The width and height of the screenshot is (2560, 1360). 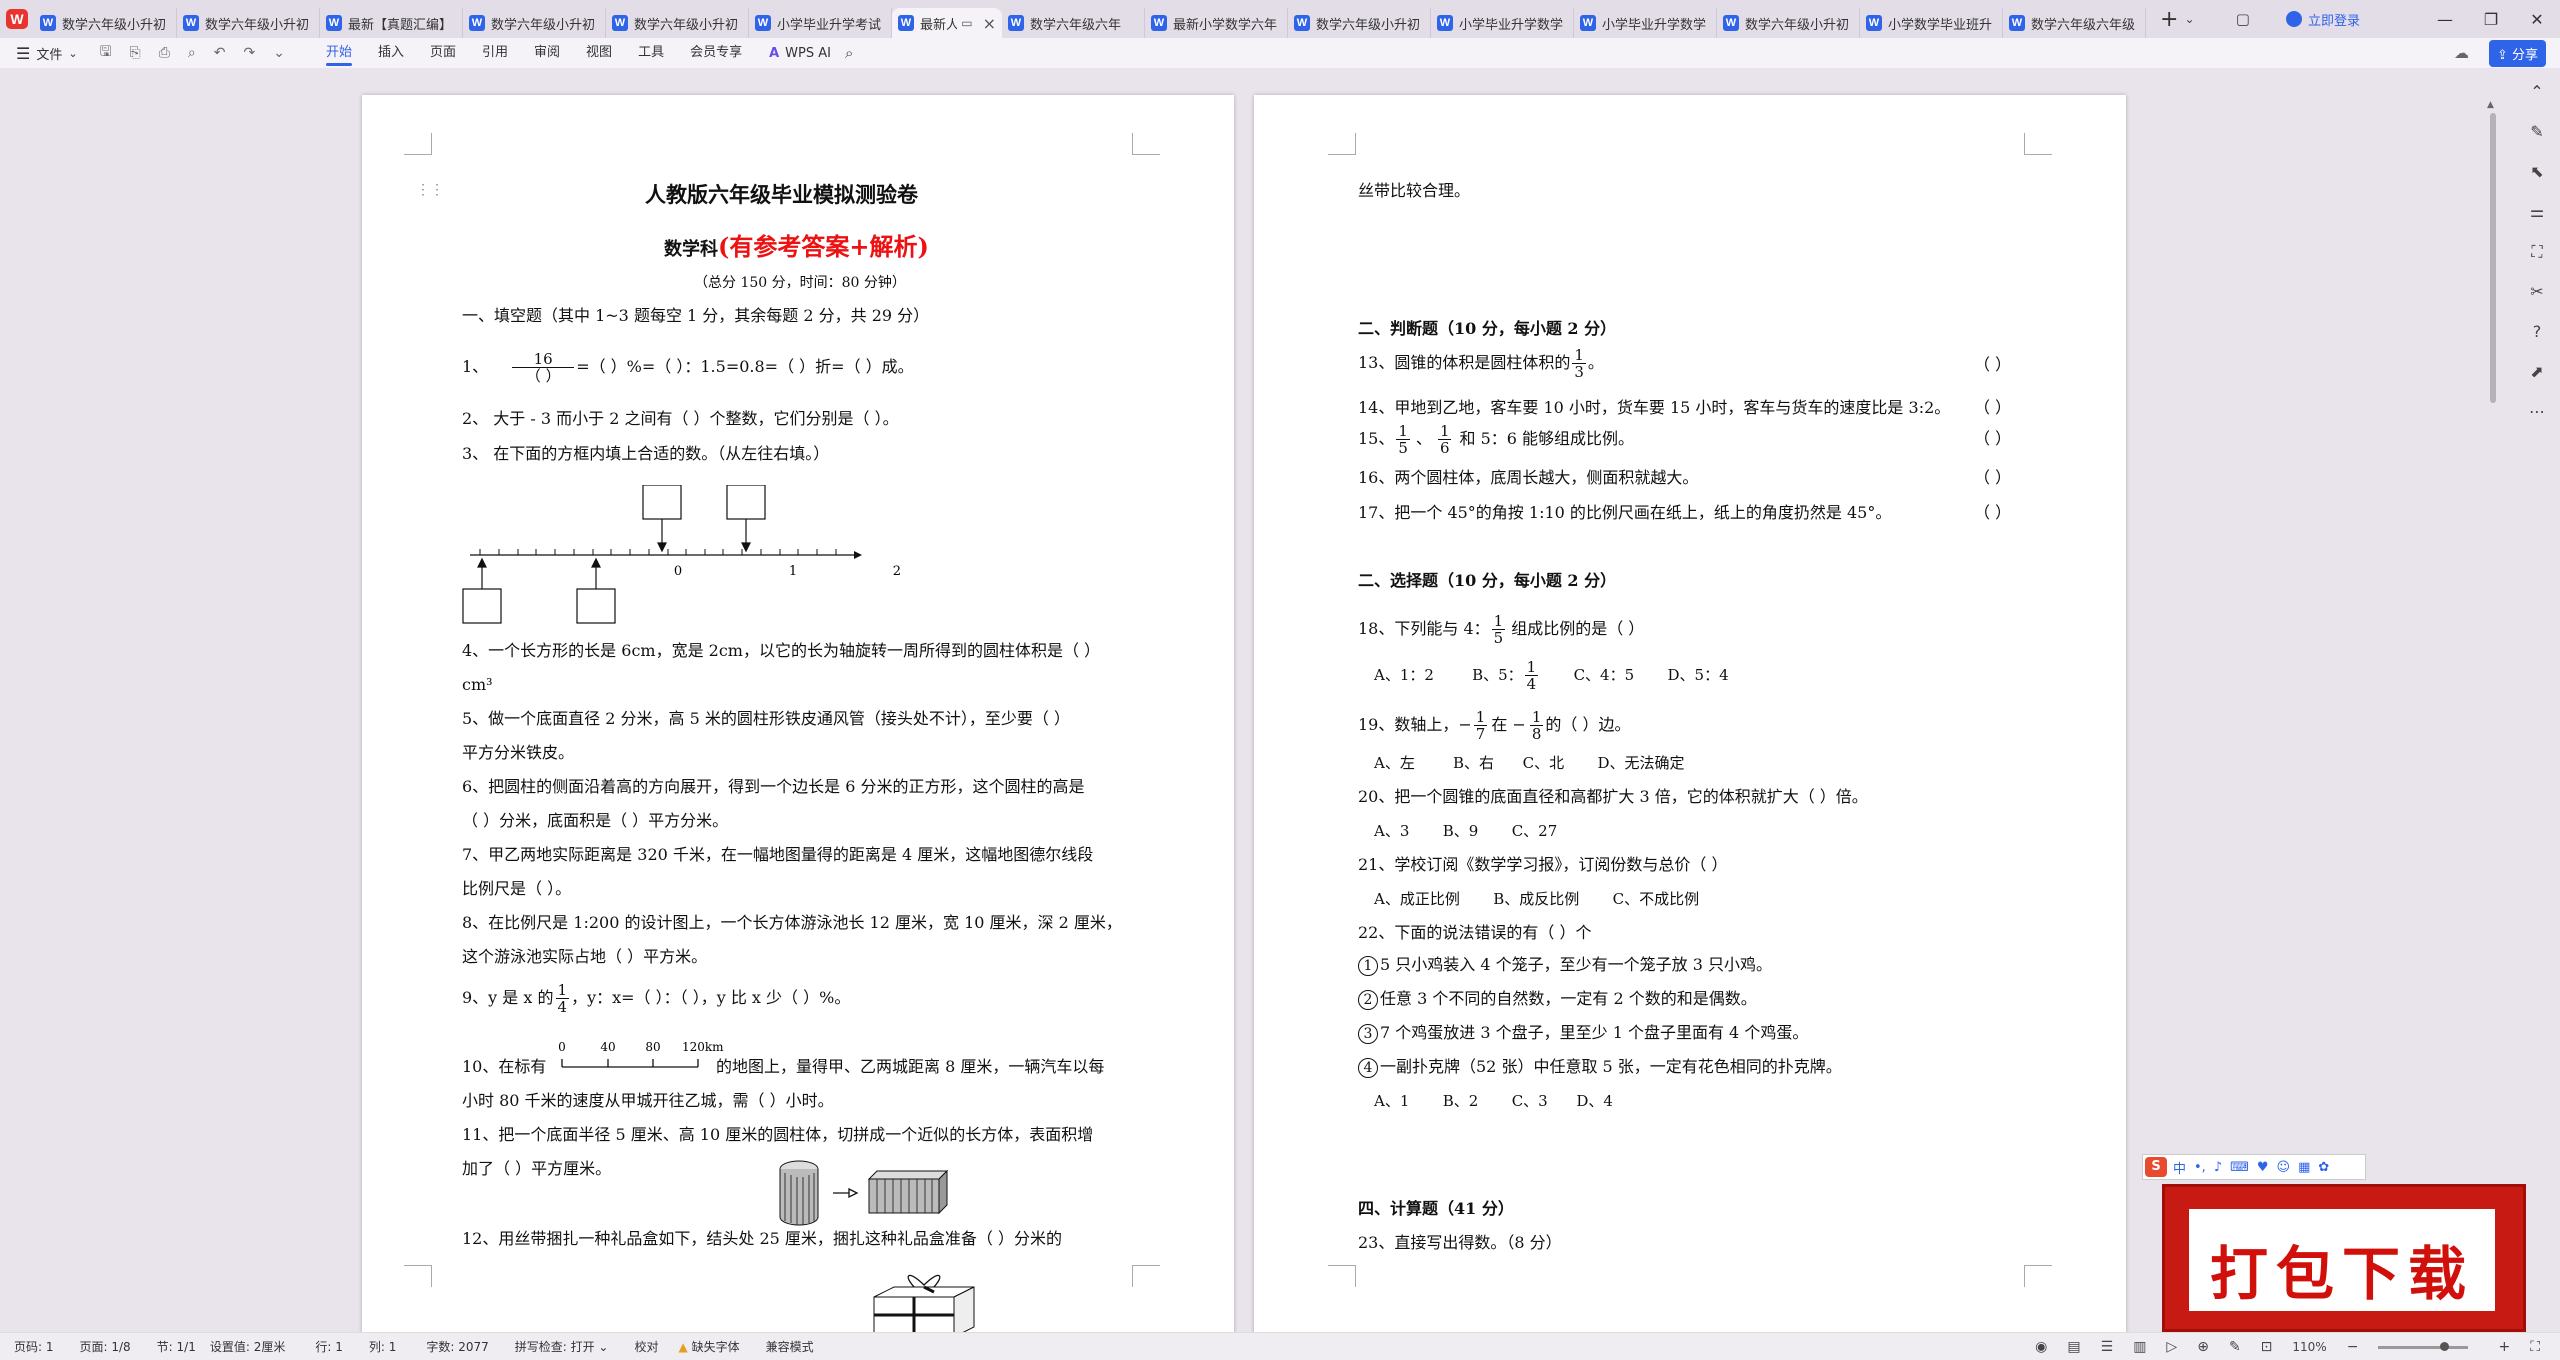 What do you see at coordinates (2074, 23) in the screenshot?
I see `tab-document: W 数学六年级六年级` at bounding box center [2074, 23].